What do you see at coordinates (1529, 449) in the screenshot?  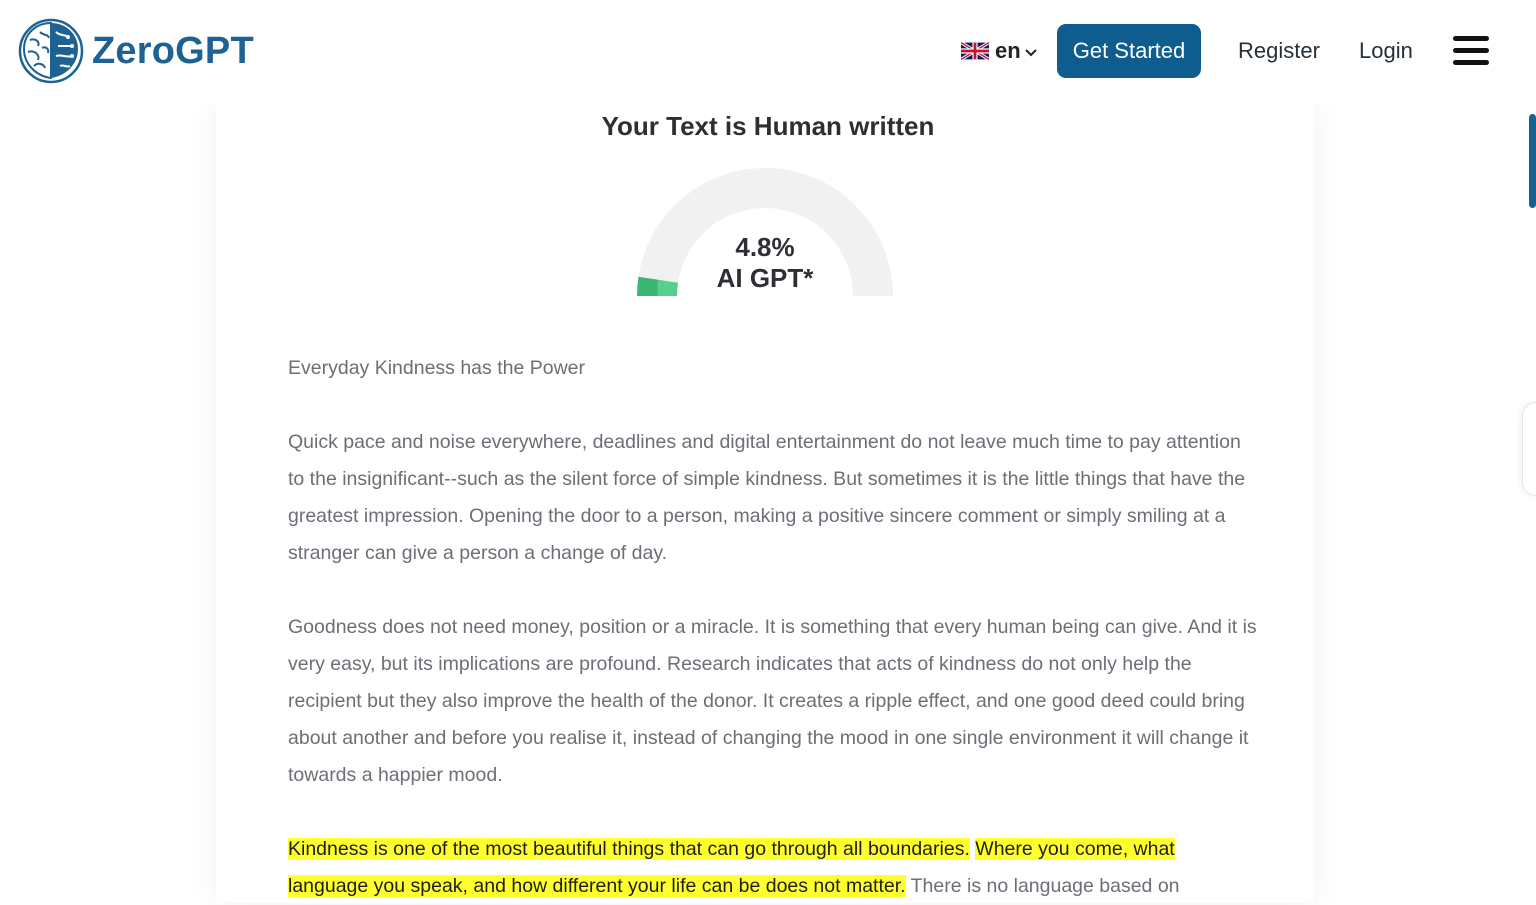 I see `side-feedback-tab` at bounding box center [1529, 449].